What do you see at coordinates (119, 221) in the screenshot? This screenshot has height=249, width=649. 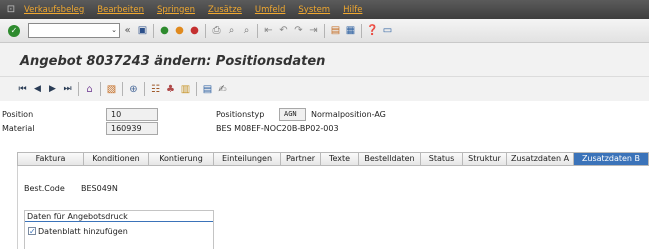 I see `group-title-underline` at bounding box center [119, 221].